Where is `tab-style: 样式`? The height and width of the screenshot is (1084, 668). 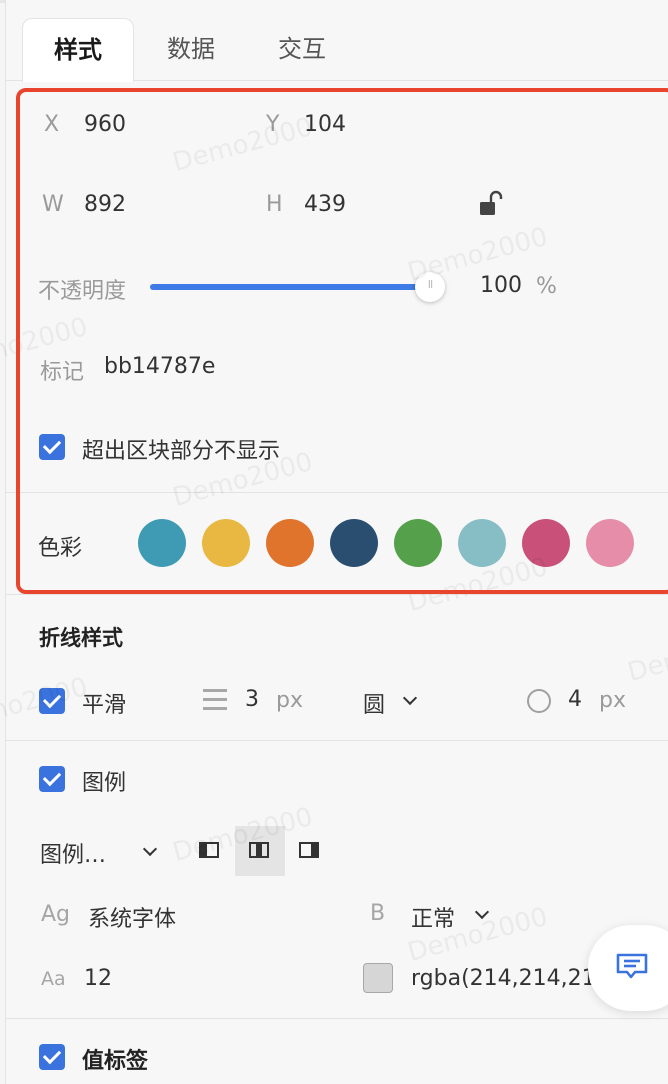 tab-style: 样式 is located at coordinates (78, 50).